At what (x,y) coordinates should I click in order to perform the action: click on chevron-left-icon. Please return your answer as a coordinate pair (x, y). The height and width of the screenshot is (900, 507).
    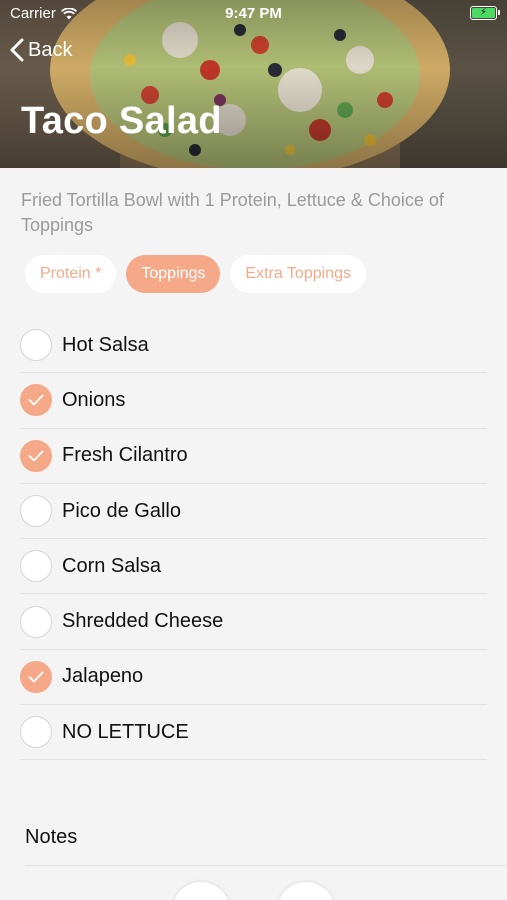
    Looking at the image, I should click on (17, 50).